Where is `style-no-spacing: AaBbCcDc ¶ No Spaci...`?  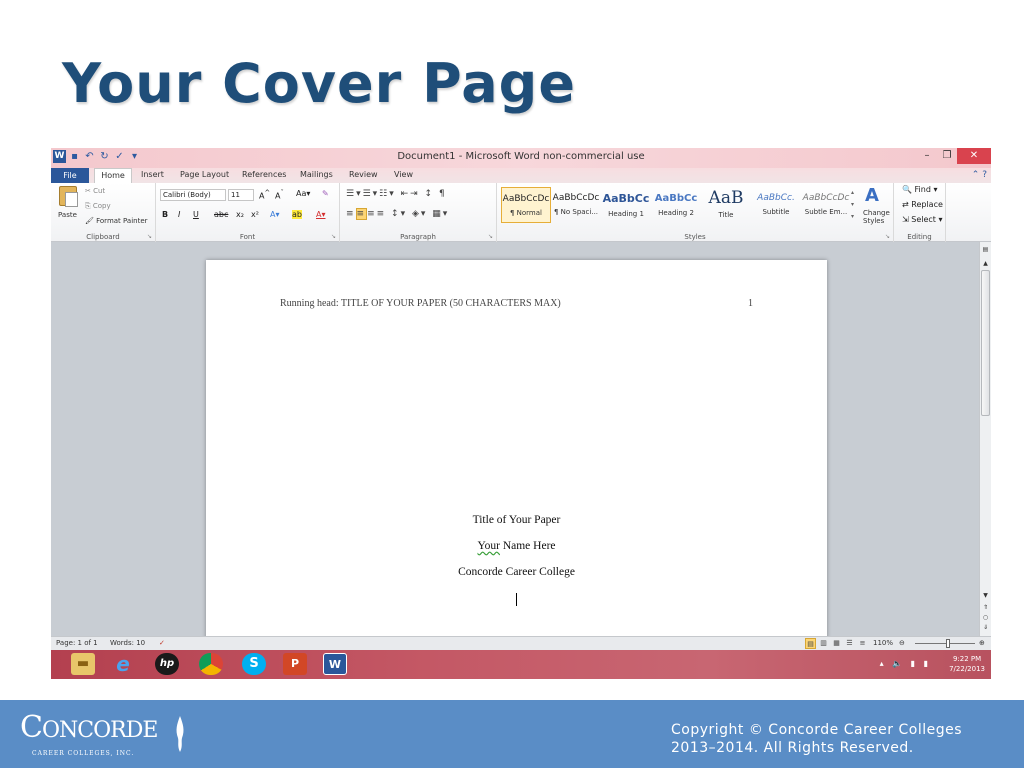
style-no-spacing: AaBbCcDc ¶ No Spaci... is located at coordinates (576, 205).